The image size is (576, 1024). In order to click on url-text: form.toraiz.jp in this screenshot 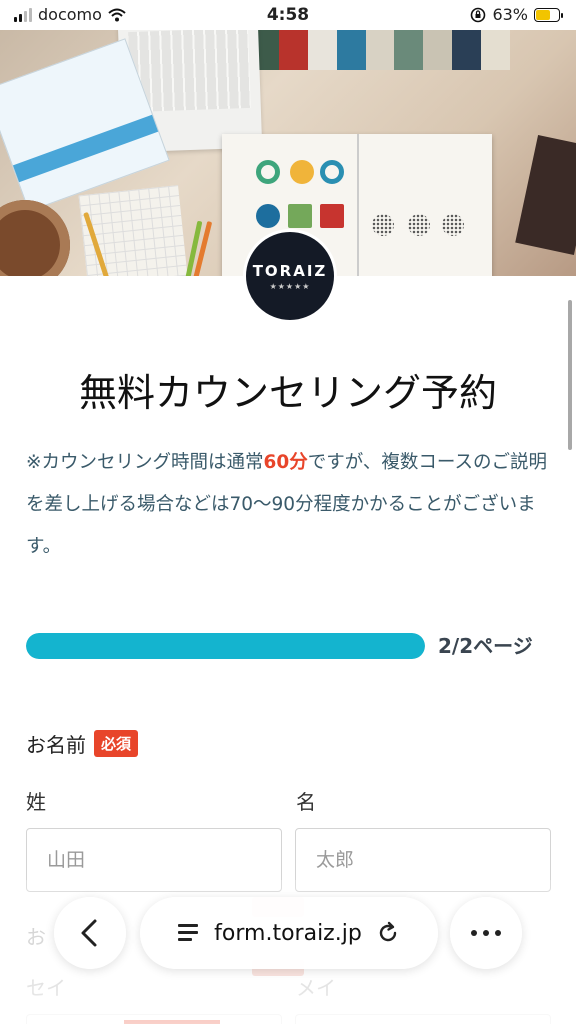, I will do `click(288, 933)`.